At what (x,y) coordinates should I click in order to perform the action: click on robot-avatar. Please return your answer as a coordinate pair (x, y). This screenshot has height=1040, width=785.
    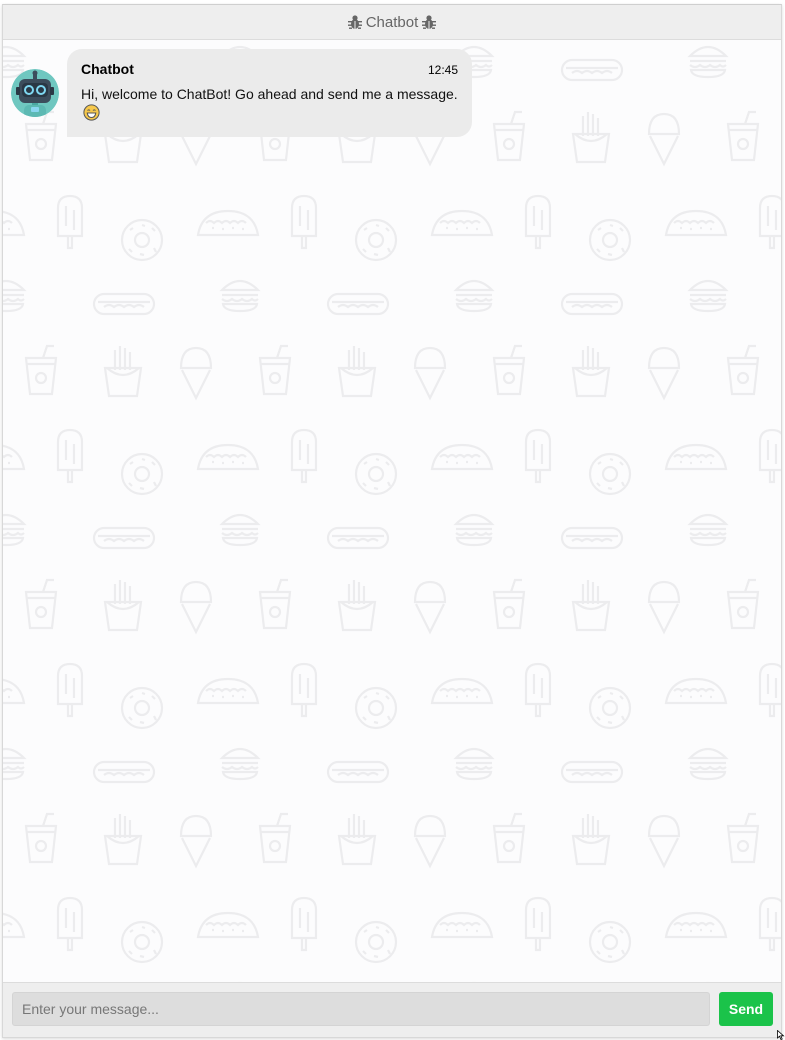
    Looking at the image, I should click on (35, 93).